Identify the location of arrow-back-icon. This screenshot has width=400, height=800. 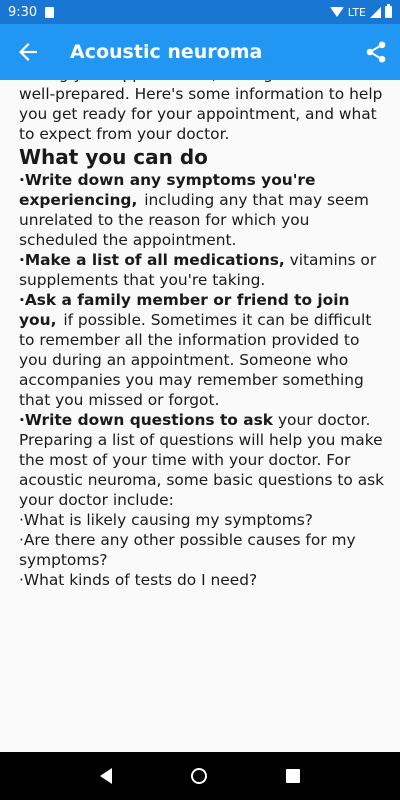
(28, 52).